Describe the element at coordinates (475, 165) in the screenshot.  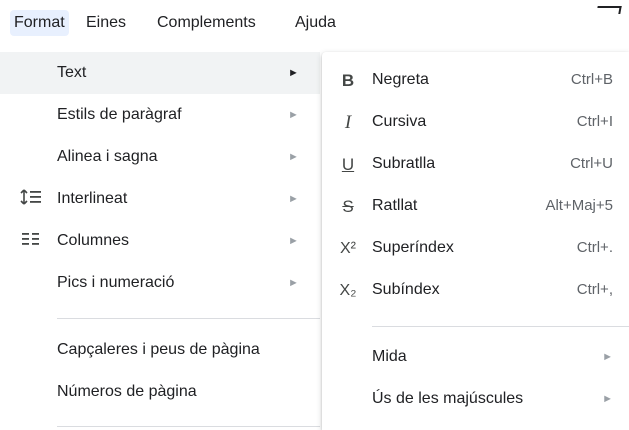
I see `submenu-item-underline: U Subratlla Ctrl+U` at that location.